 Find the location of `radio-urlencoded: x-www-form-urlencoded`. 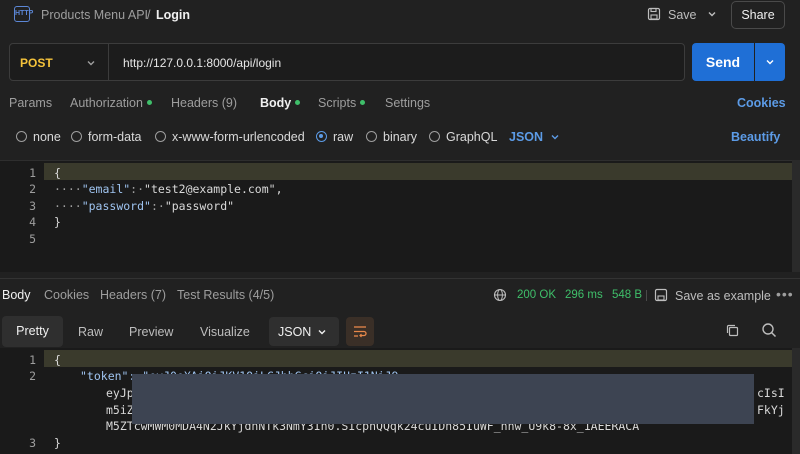

radio-urlencoded: x-www-form-urlencoded is located at coordinates (230, 136).